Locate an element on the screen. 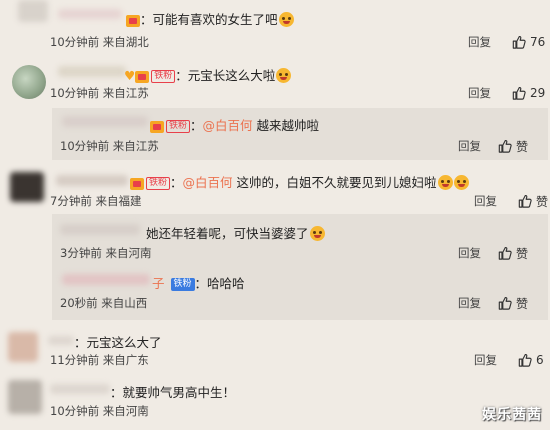  comment-text: ：可能有喜欢的女生了吧 is located at coordinates (210, 18).